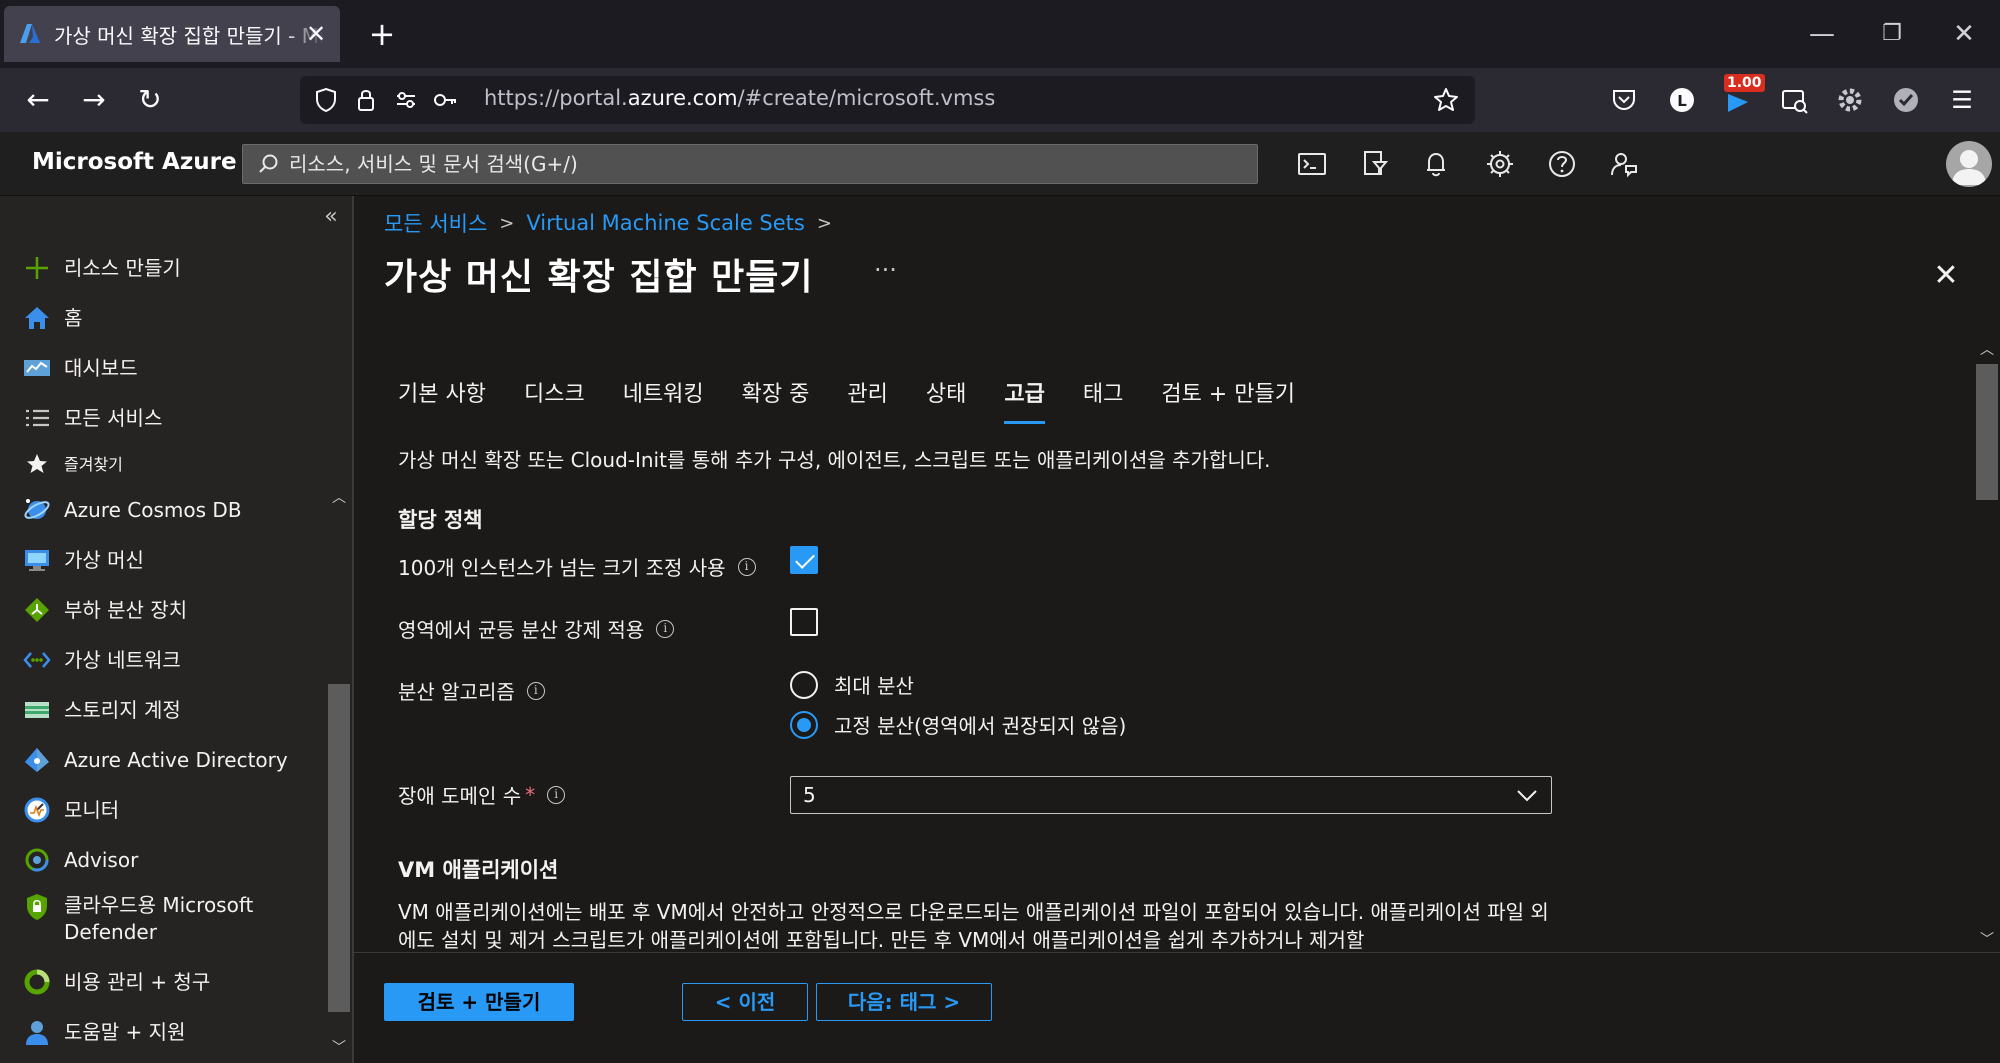  What do you see at coordinates (165, 1032) in the screenshot?
I see `sidebar-item-help-support: 도움말 + 지원` at bounding box center [165, 1032].